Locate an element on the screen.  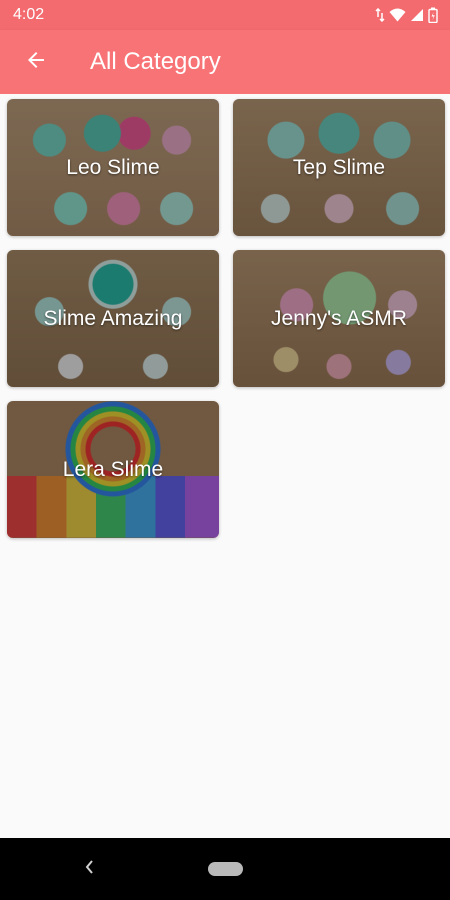
category-label: Jenny's ASMR is located at coordinates (339, 318).